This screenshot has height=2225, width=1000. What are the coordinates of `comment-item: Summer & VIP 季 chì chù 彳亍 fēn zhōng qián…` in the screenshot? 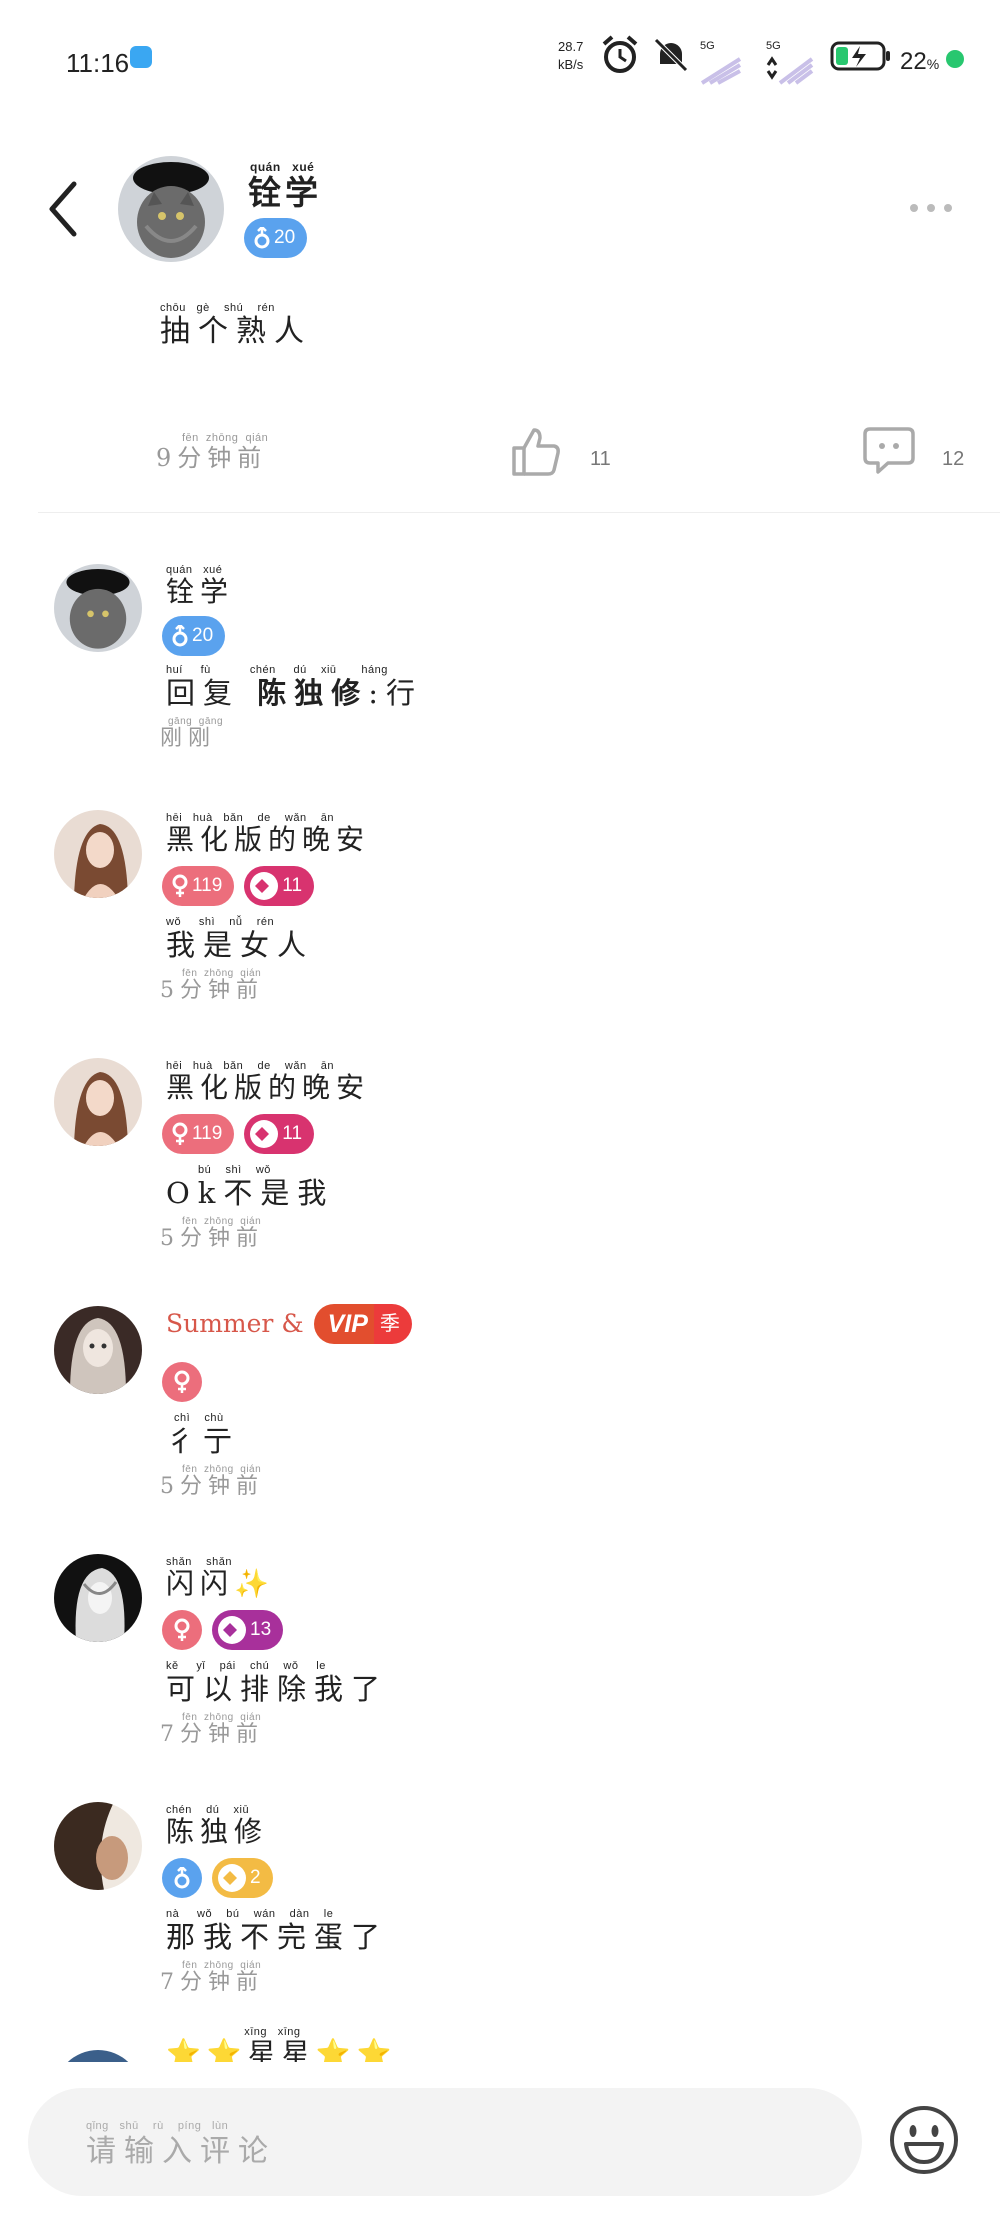 It's located at (500, 1410).